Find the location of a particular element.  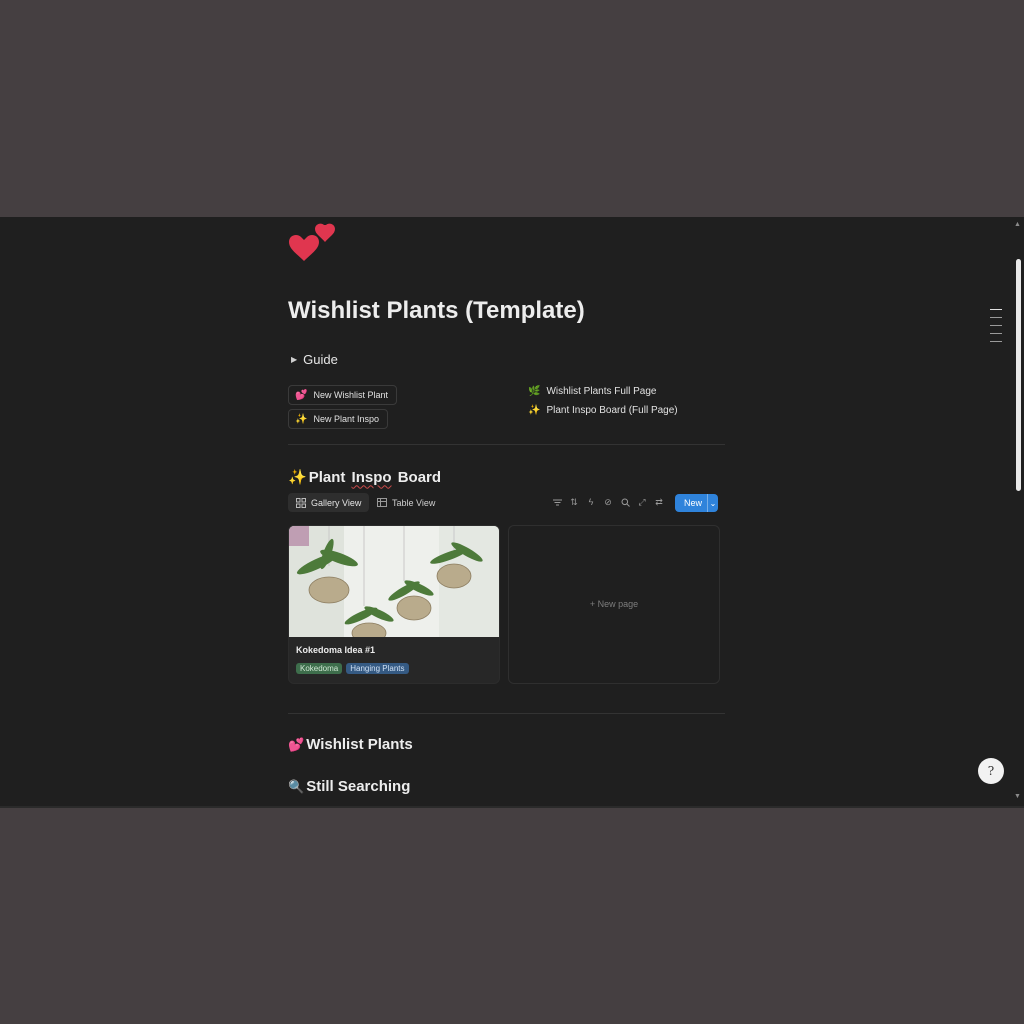

section-label: Still Searching is located at coordinates (358, 786).